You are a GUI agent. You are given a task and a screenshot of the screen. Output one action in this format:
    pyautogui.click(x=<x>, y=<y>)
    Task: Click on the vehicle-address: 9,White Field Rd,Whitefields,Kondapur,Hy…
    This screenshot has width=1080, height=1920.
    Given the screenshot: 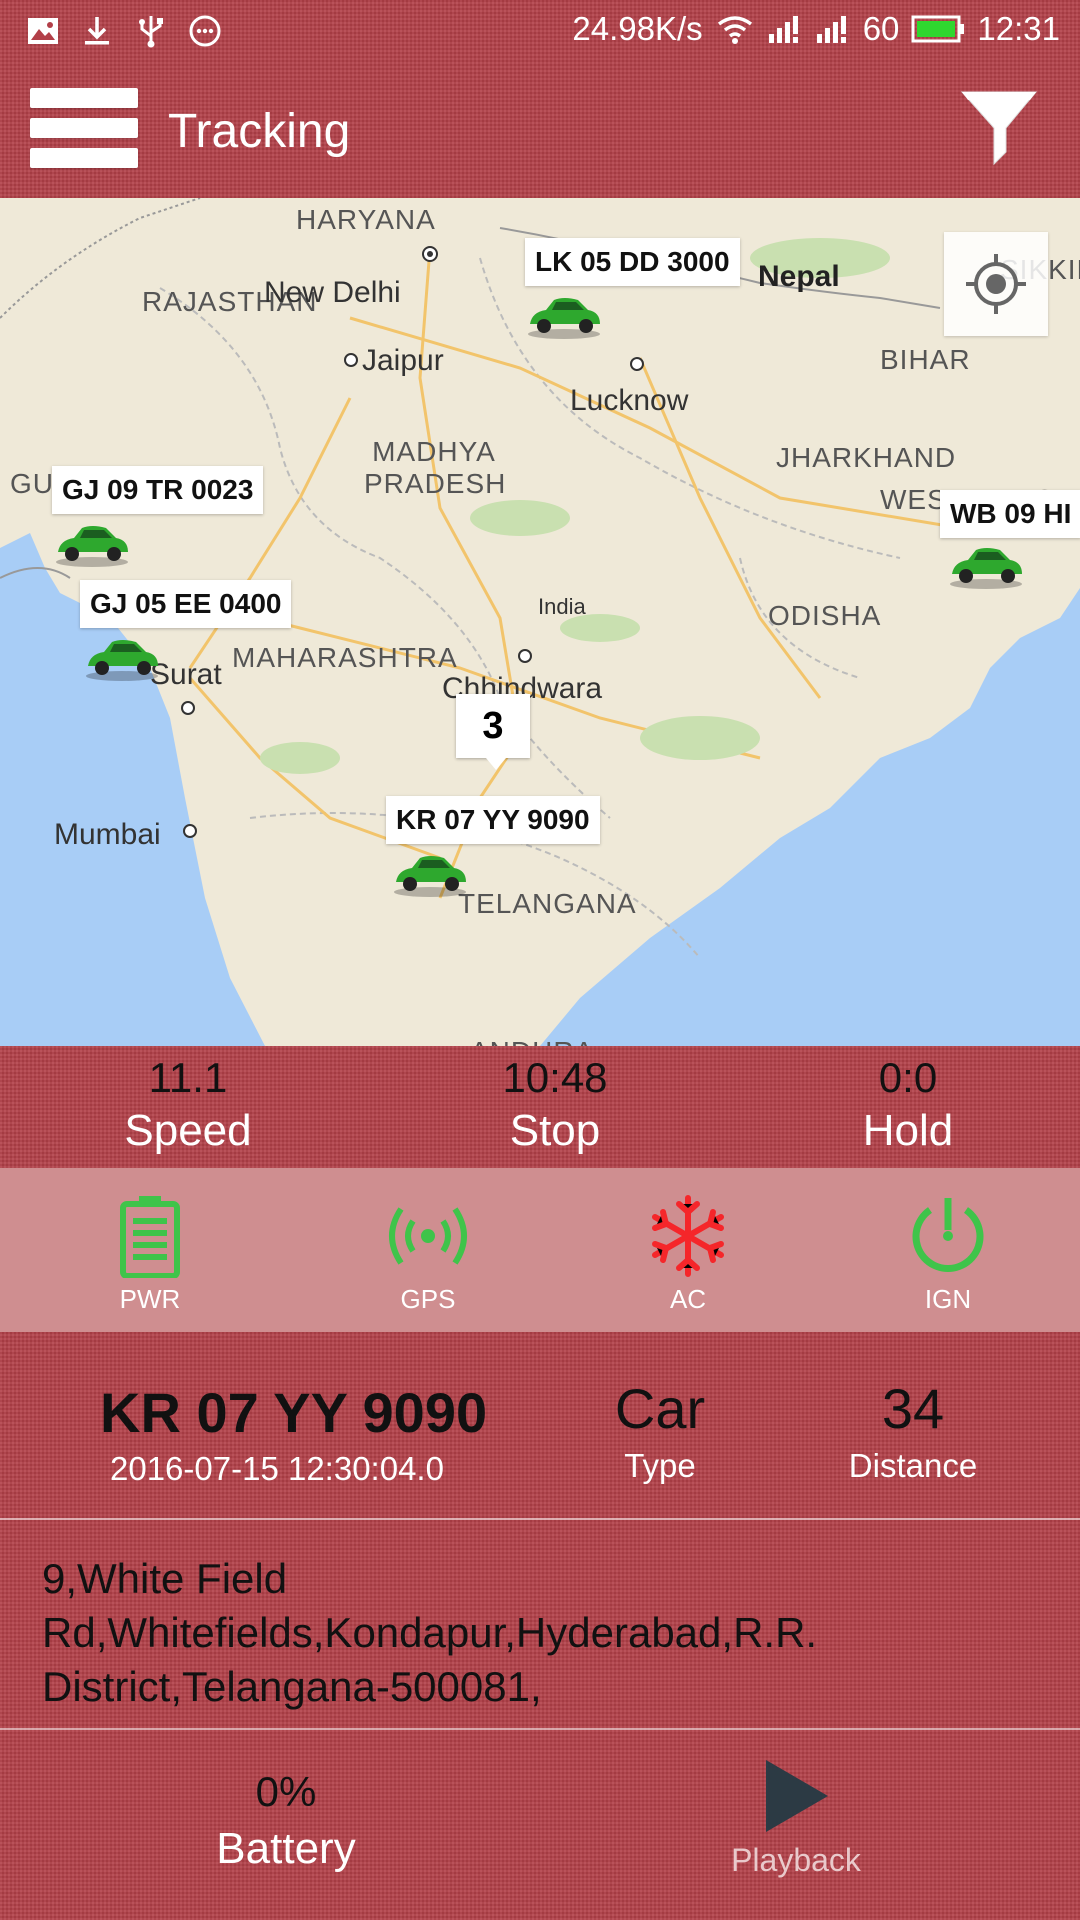 What is the action you would take?
    pyautogui.click(x=430, y=1632)
    